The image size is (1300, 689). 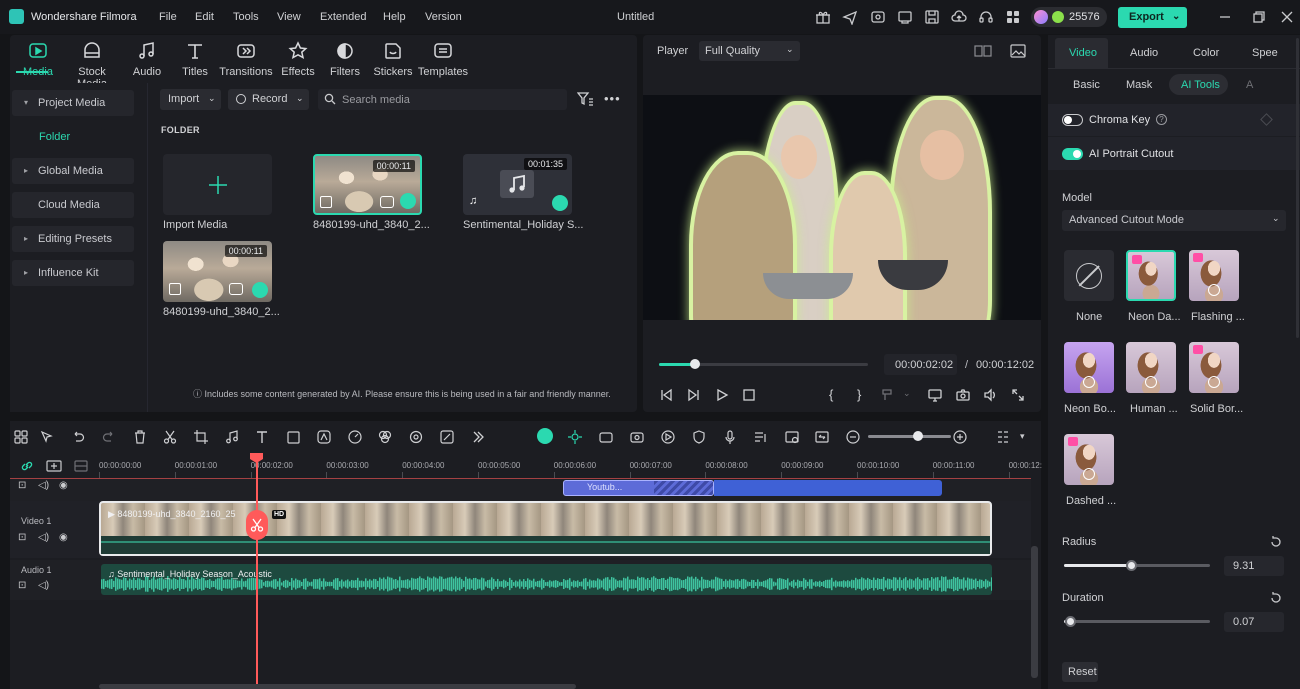 What do you see at coordinates (1297, 188) in the screenshot?
I see `inspector-scrollbar` at bounding box center [1297, 188].